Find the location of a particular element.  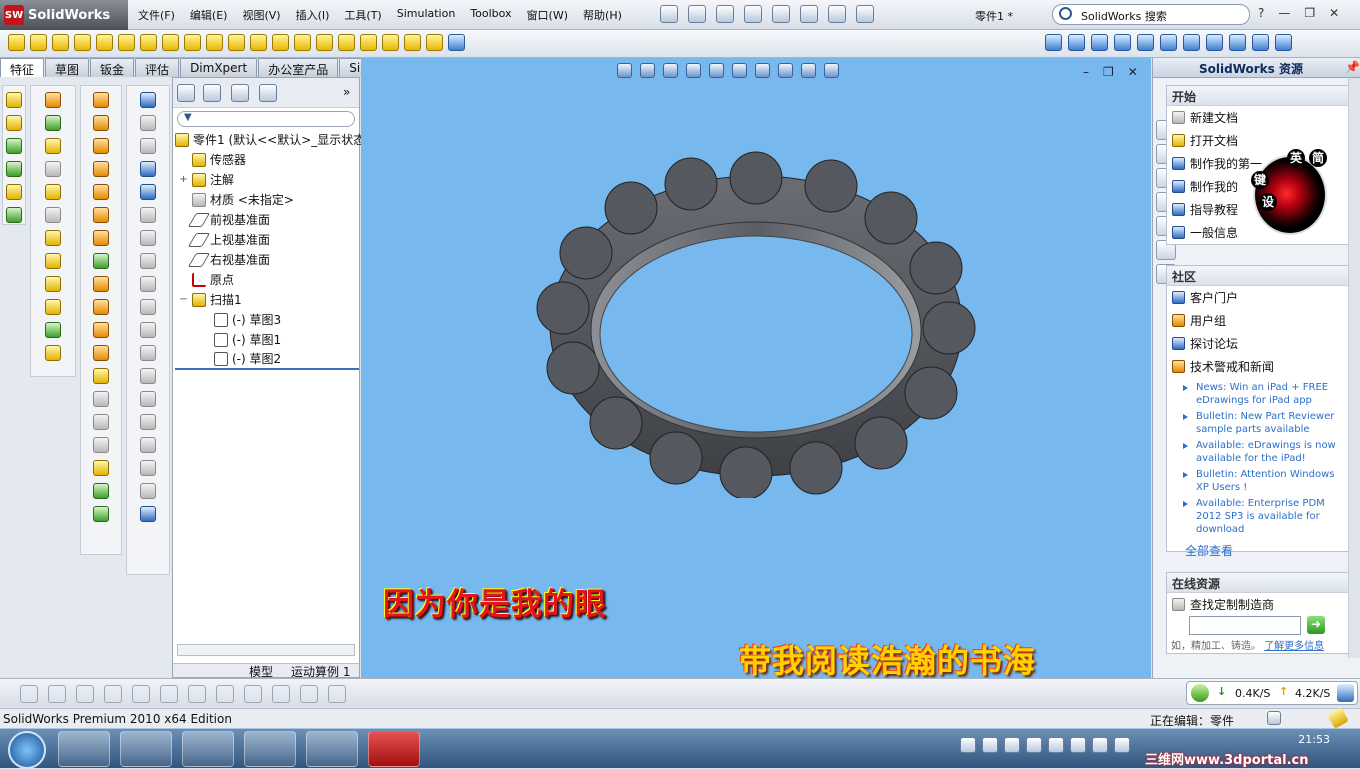

hide-show-items-icon is located at coordinates (762, 70).